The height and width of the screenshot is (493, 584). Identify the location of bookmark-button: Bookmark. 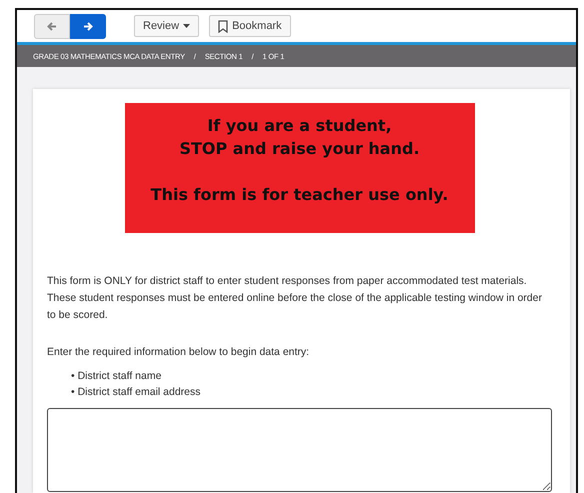
(250, 26).